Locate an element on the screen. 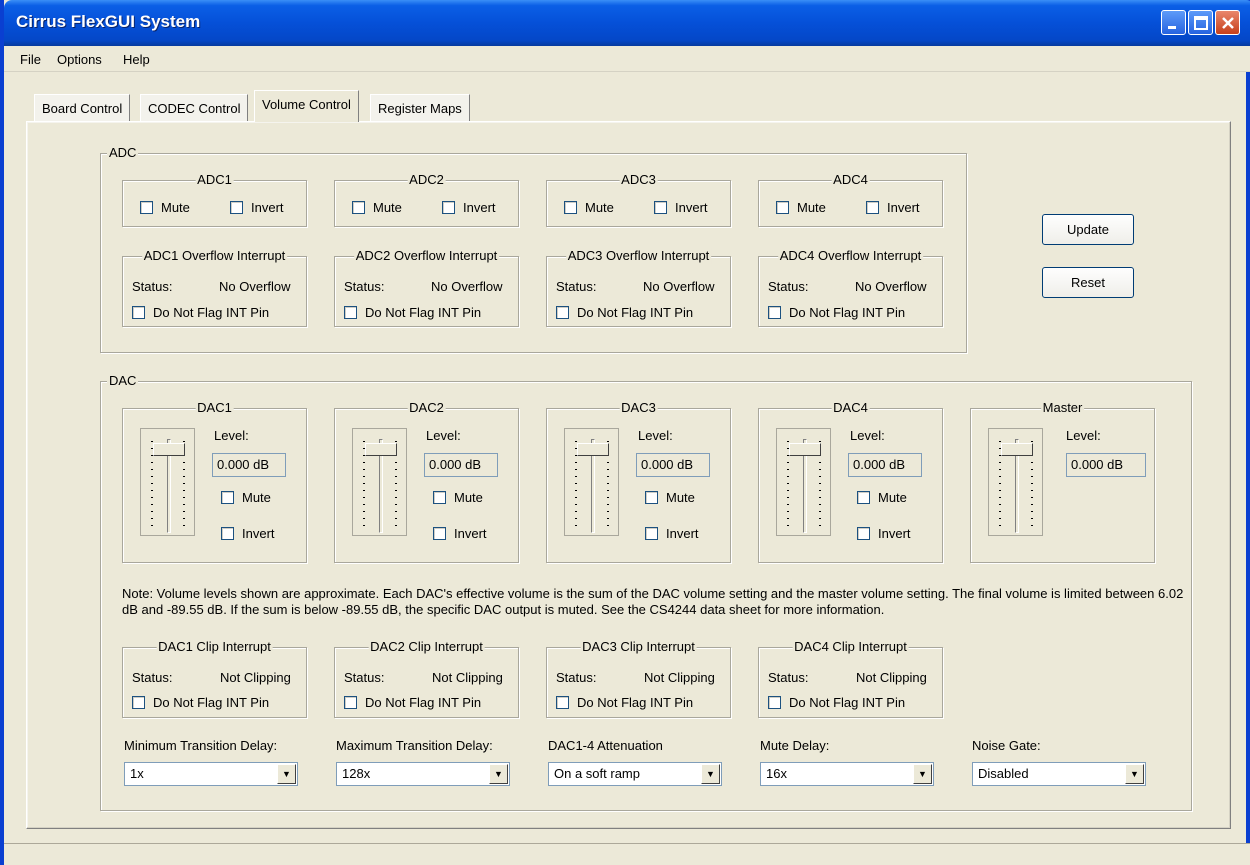 The image size is (1250, 865). dac2-volume-slider is located at coordinates (379, 482).